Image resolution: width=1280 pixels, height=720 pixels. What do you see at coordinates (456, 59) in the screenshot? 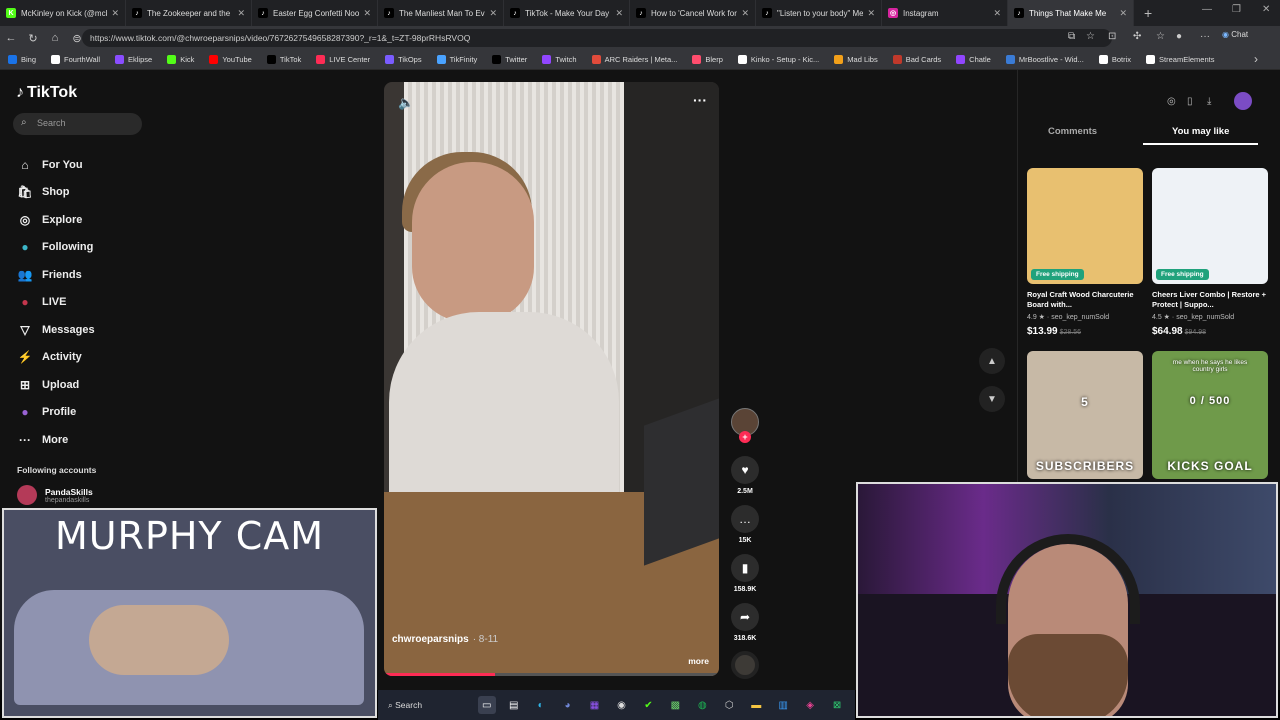
I see `bookmark-item: TikFinity` at bounding box center [456, 59].